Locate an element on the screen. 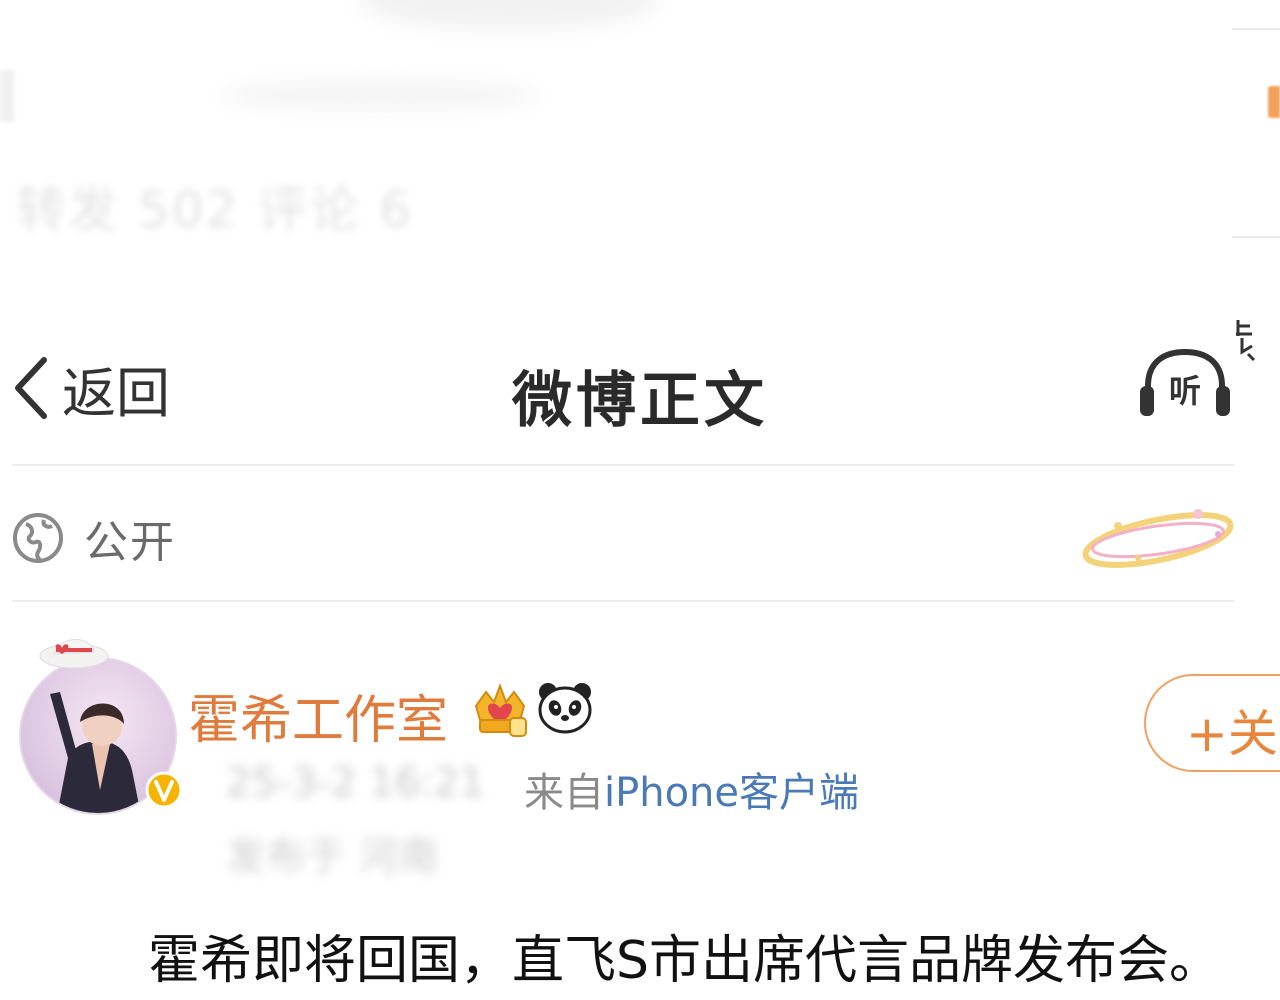 Image resolution: width=1280 pixels, height=1000 pixels. verified-v-icon is located at coordinates (164, 790).